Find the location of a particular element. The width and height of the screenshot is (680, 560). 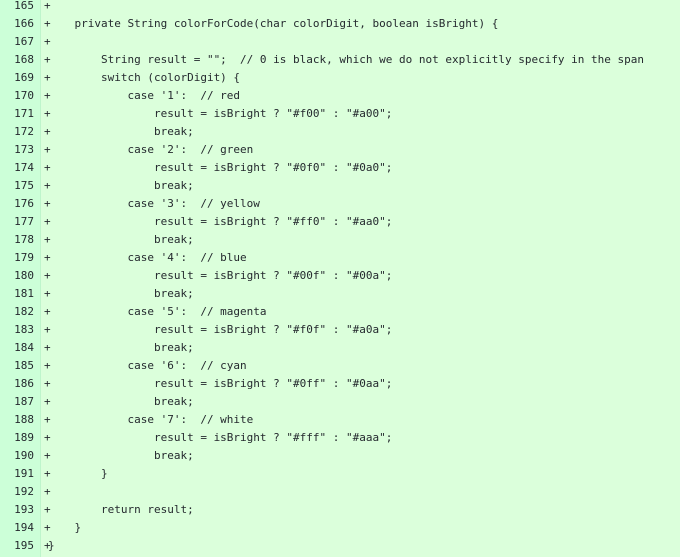

diff-line: 185 + case '6': // cyan is located at coordinates (340, 366).